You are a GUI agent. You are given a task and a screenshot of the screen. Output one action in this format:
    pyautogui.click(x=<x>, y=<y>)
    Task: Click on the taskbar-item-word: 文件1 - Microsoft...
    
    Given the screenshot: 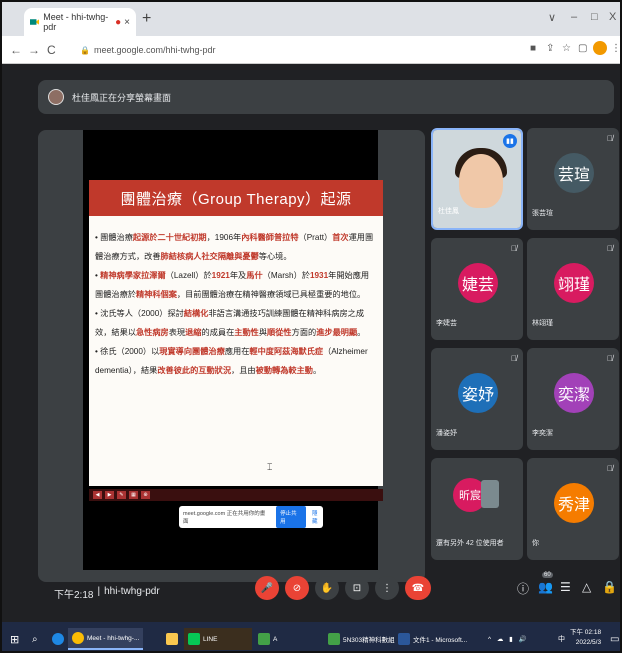 What is the action you would take?
    pyautogui.click(x=432, y=639)
    